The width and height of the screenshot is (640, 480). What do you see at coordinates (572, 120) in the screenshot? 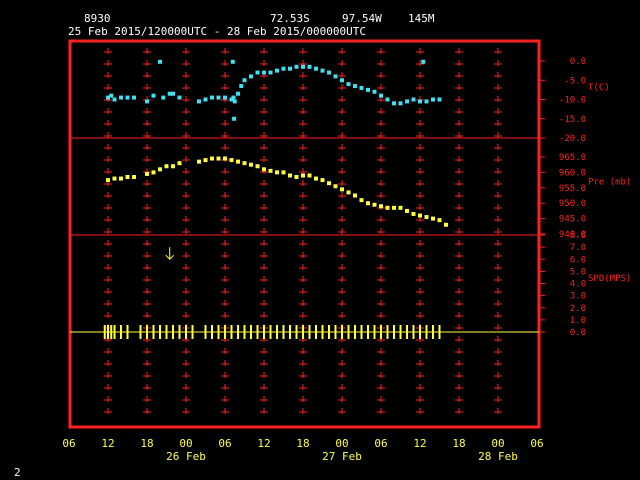
I see `temperature-tick-label: -15.0` at bounding box center [572, 120].